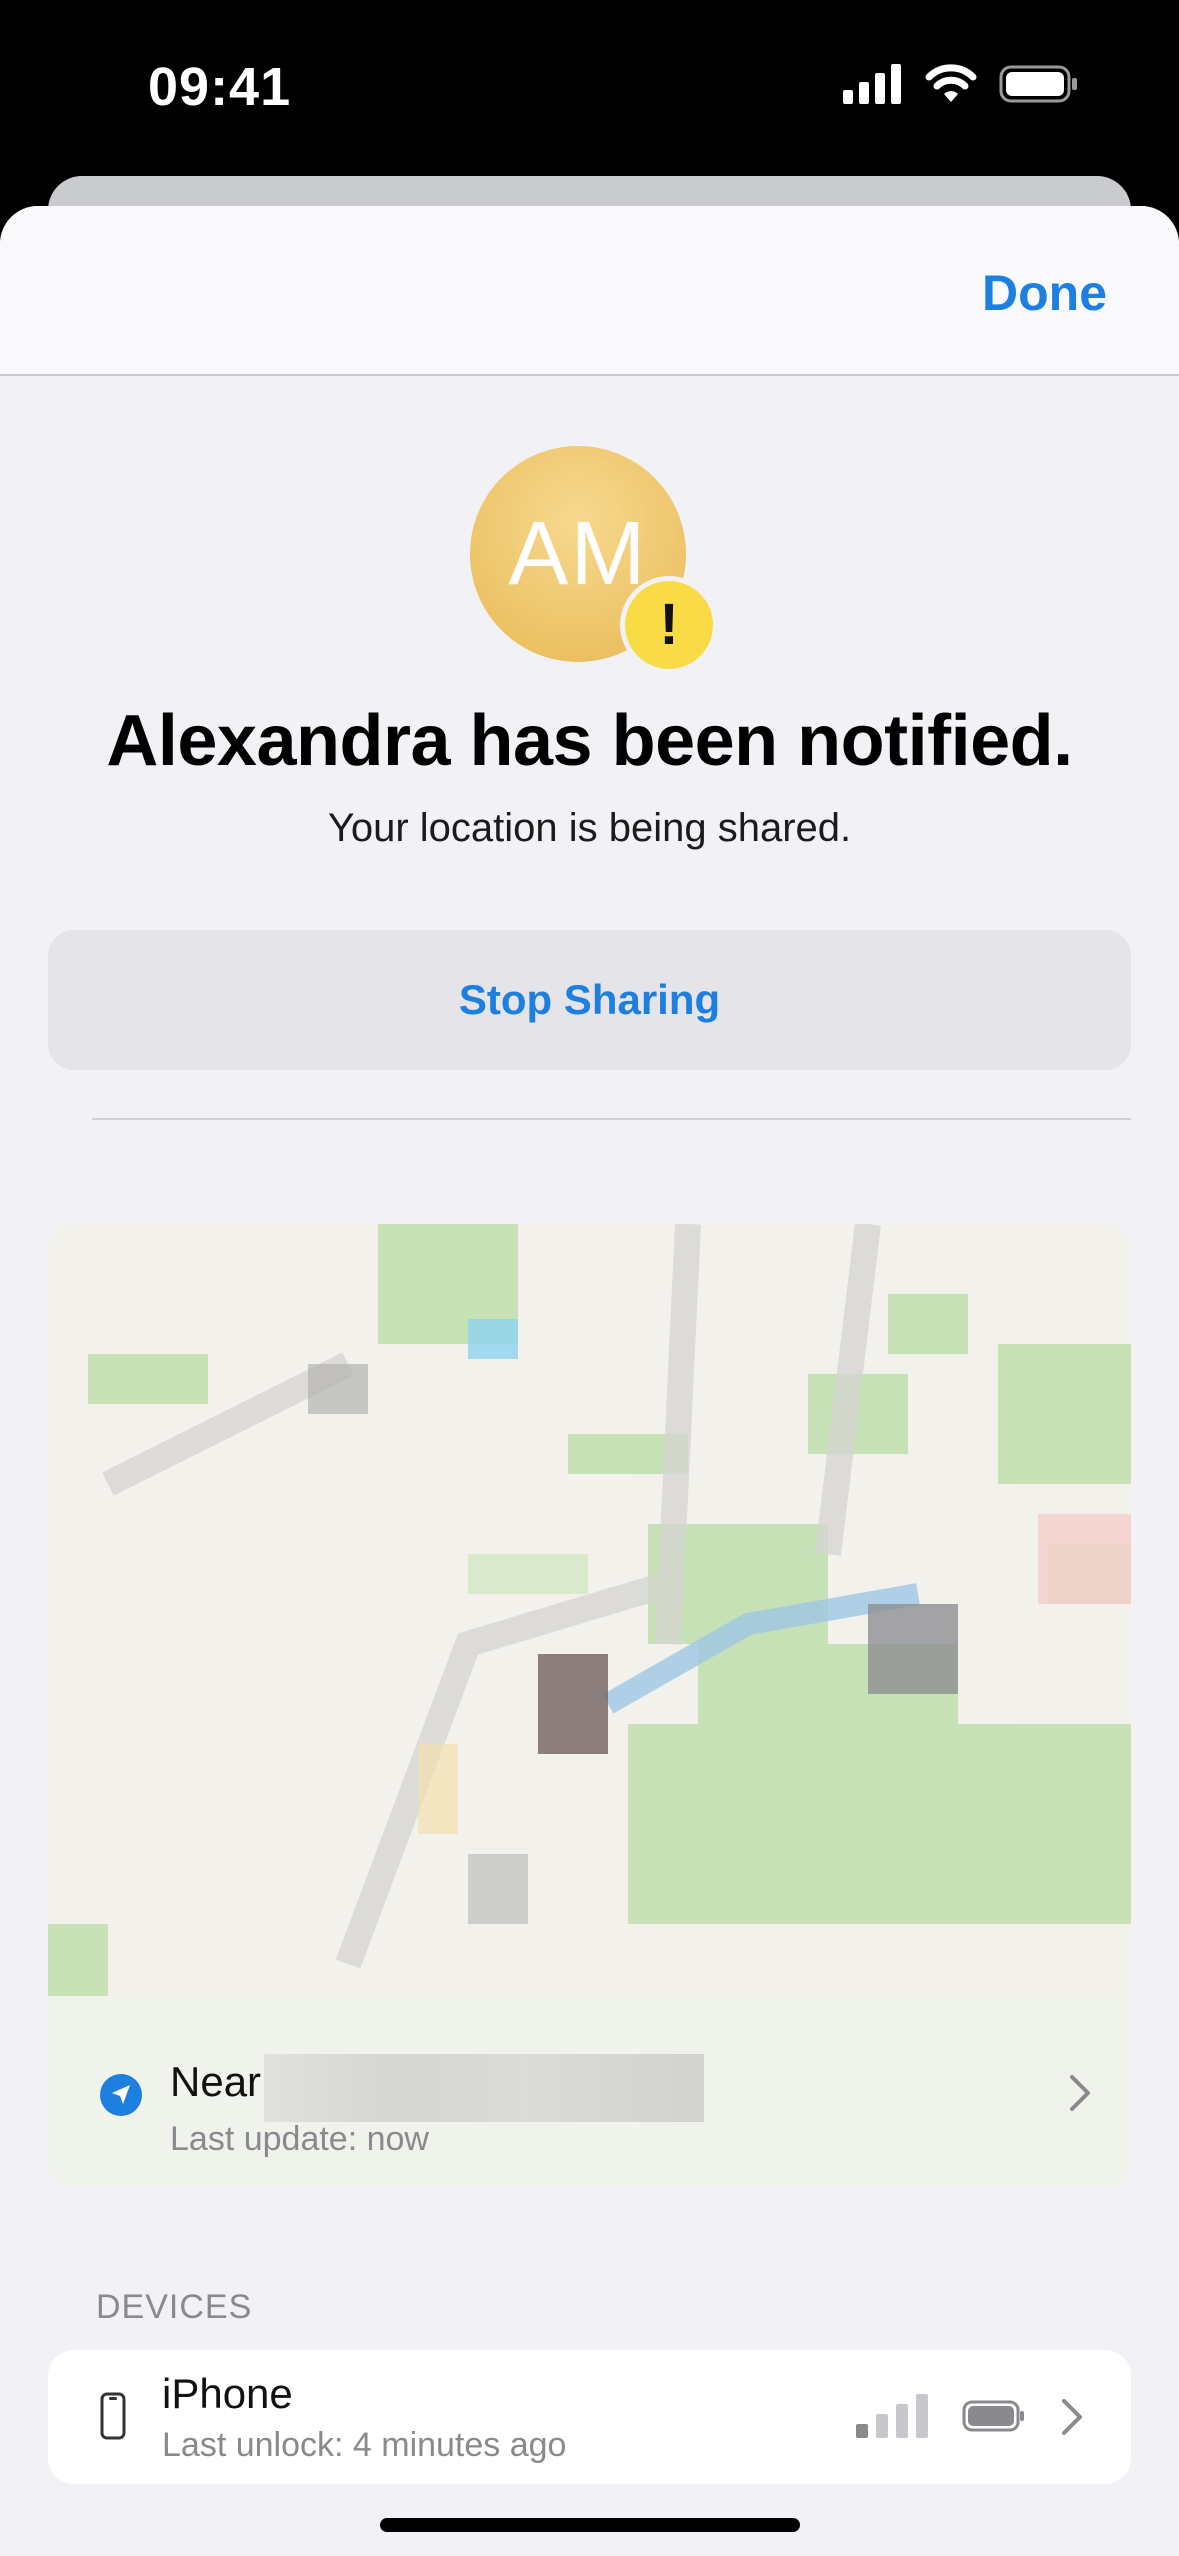  What do you see at coordinates (216, 2081) in the screenshot?
I see `near-label: Near` at bounding box center [216, 2081].